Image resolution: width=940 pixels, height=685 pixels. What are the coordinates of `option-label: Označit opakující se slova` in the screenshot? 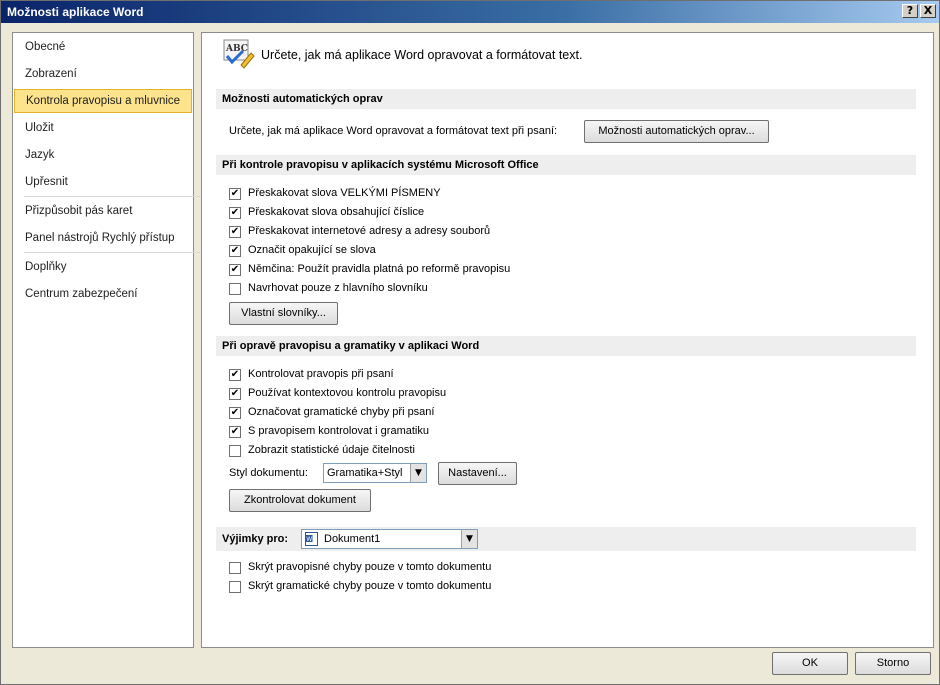 It's located at (312, 250).